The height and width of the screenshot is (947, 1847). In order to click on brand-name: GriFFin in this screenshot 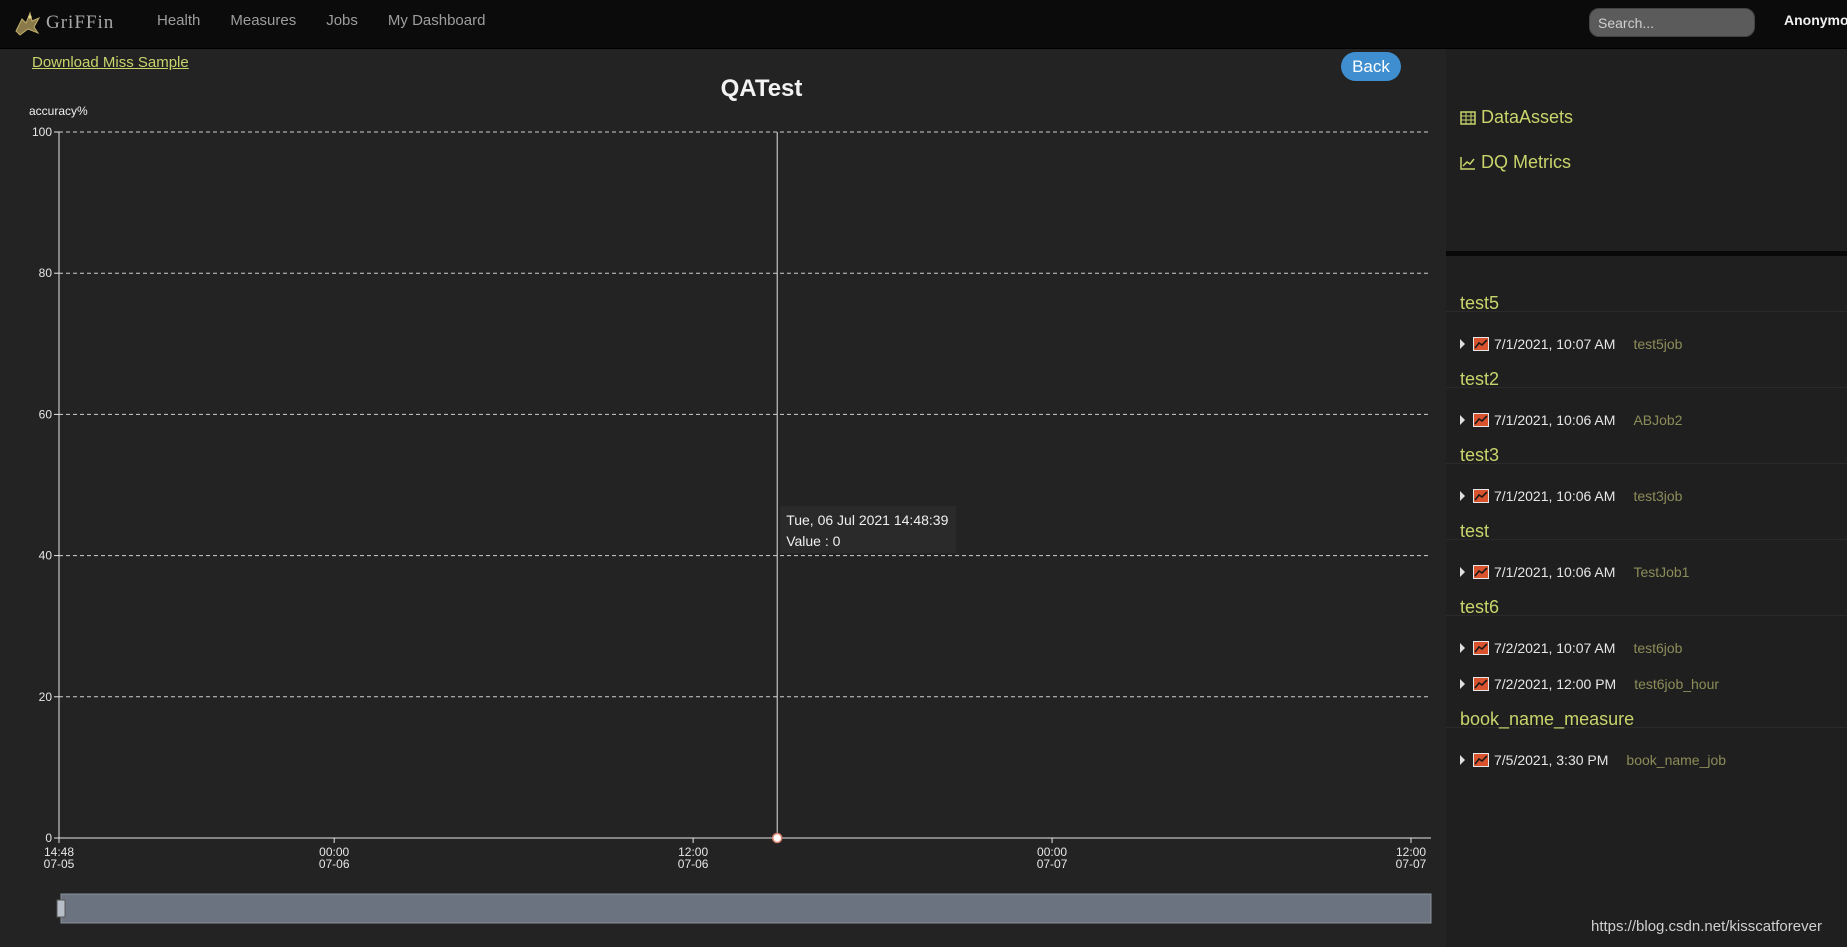, I will do `click(80, 22)`.